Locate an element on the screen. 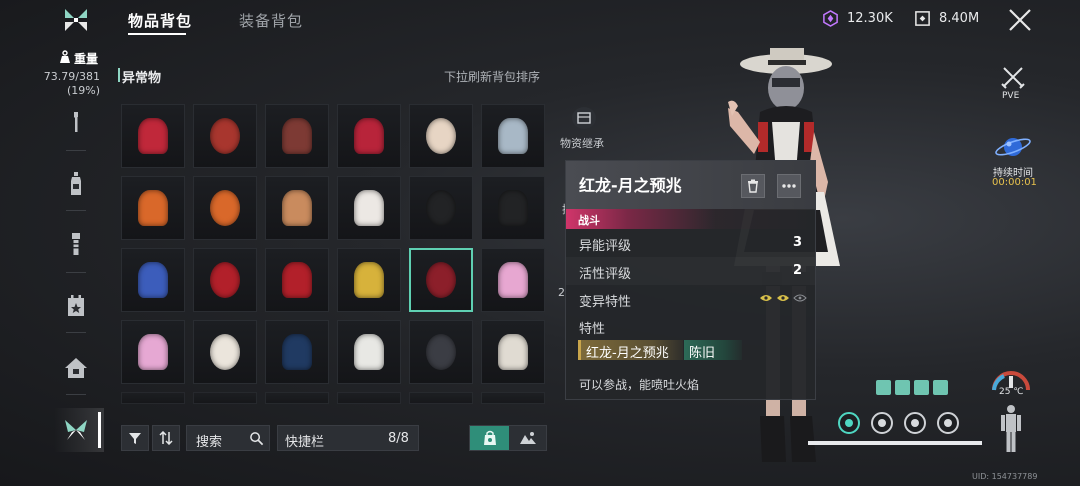 This screenshot has width=1080, height=486. white-pouch-icon is located at coordinates (369, 352).